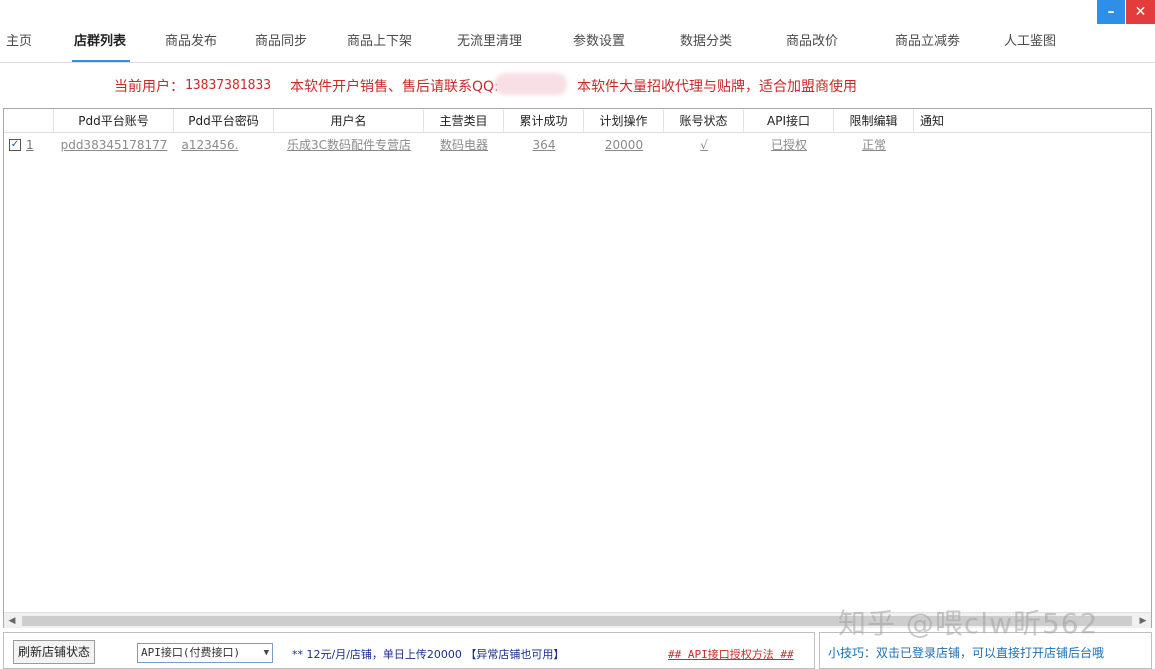 Image resolution: width=1155 pixels, height=669 pixels. I want to click on price-note: ** 12元/月/店铺，单日上传20000 【异常店铺也可用】, so click(428, 654).